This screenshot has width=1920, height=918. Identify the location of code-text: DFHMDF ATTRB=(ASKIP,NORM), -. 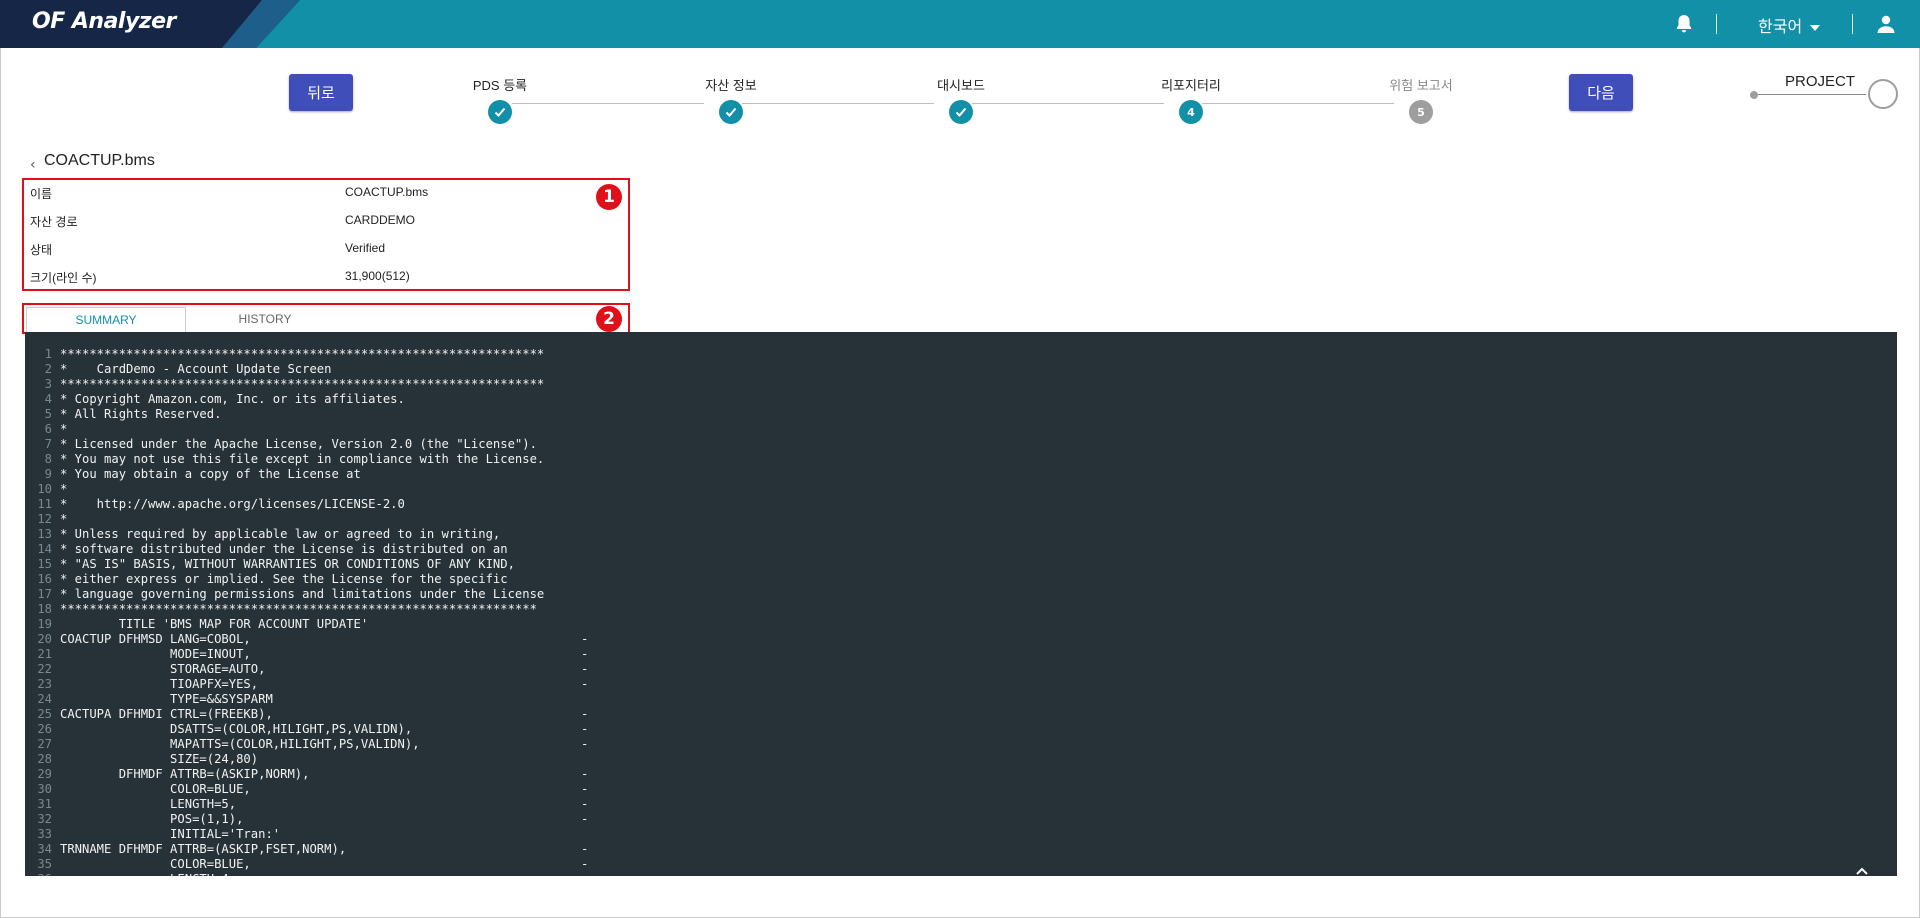
(324, 774).